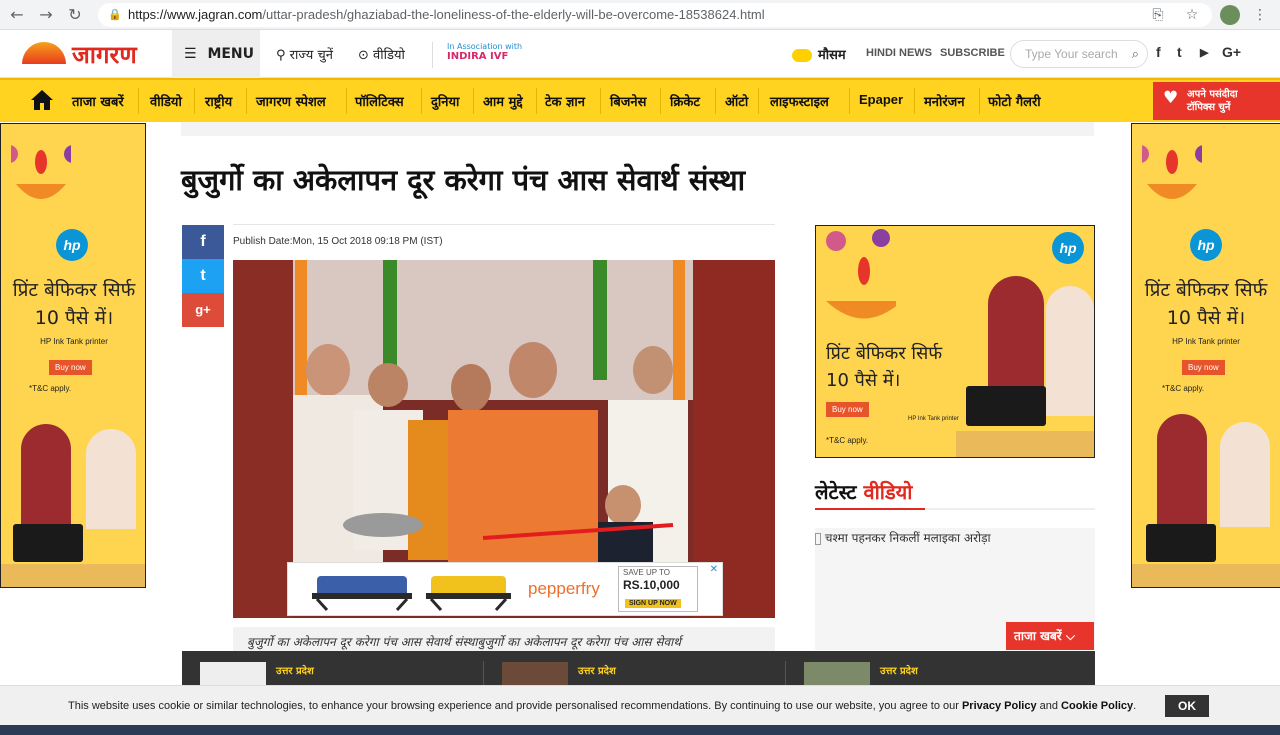  I want to click on chevron-down-icon: ⌵, so click(1070, 636).